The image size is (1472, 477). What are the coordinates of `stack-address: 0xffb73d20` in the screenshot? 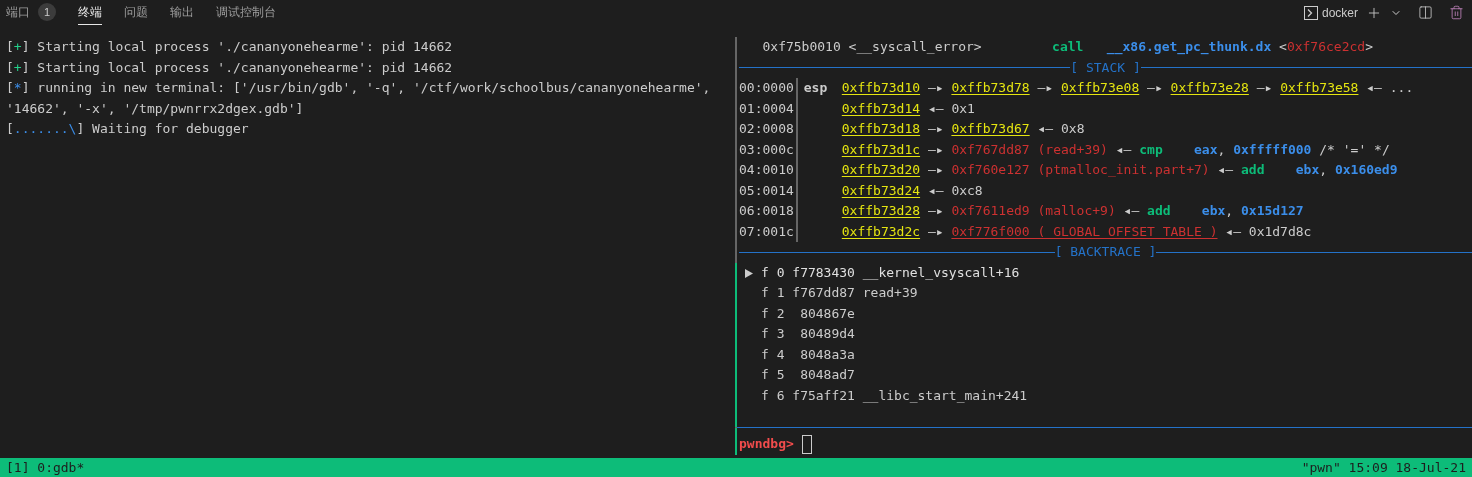 It's located at (881, 170).